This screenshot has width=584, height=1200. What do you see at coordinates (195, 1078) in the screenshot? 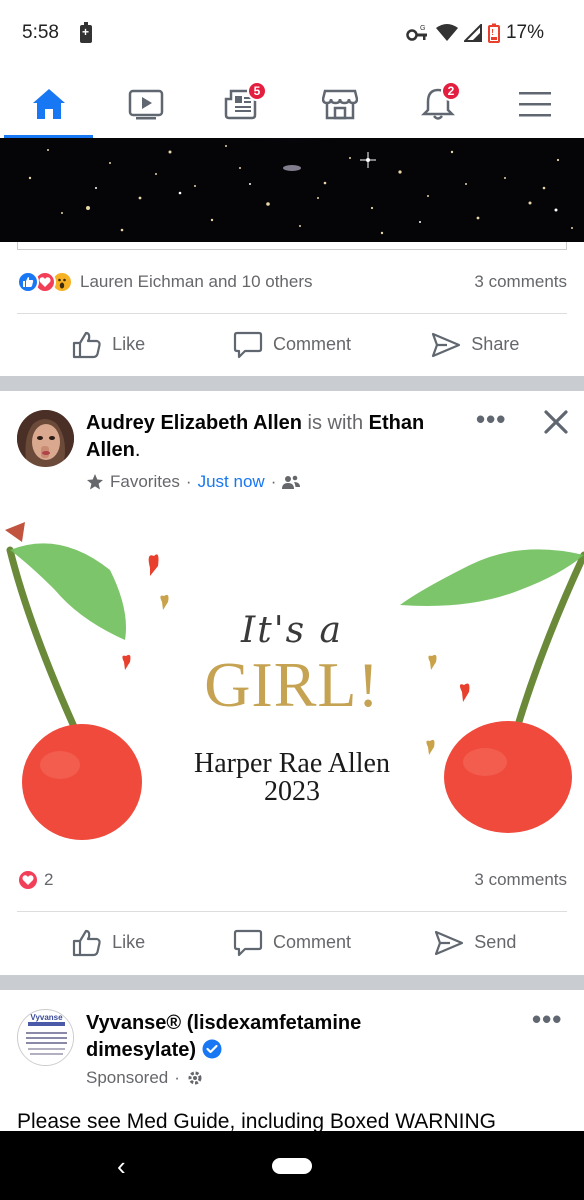
I see `gear-icon` at bounding box center [195, 1078].